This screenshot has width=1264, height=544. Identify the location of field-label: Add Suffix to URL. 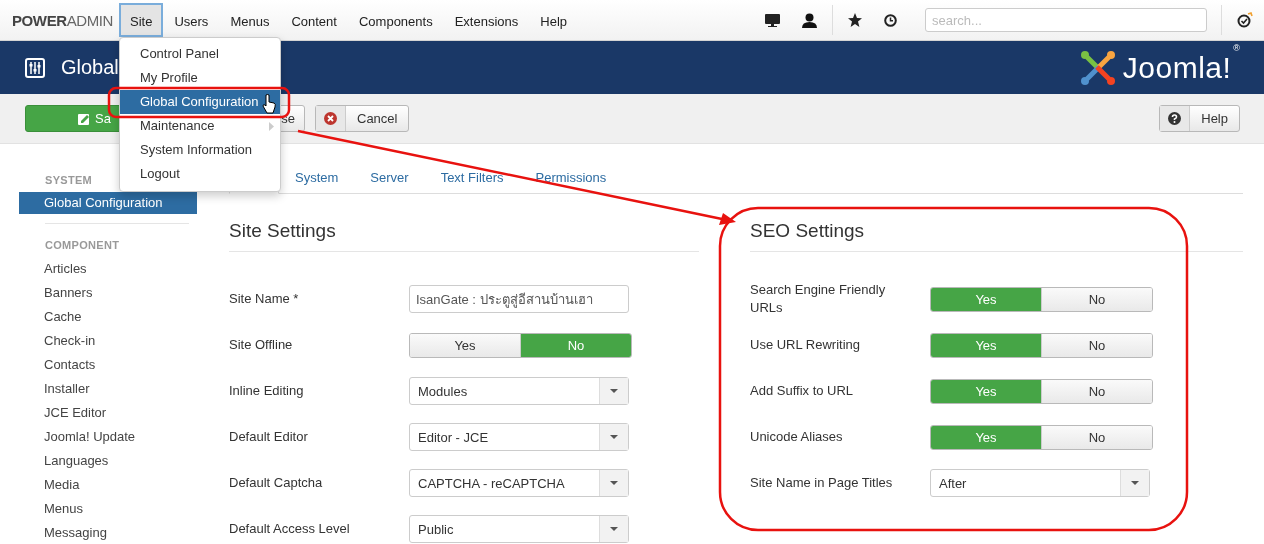
(802, 391).